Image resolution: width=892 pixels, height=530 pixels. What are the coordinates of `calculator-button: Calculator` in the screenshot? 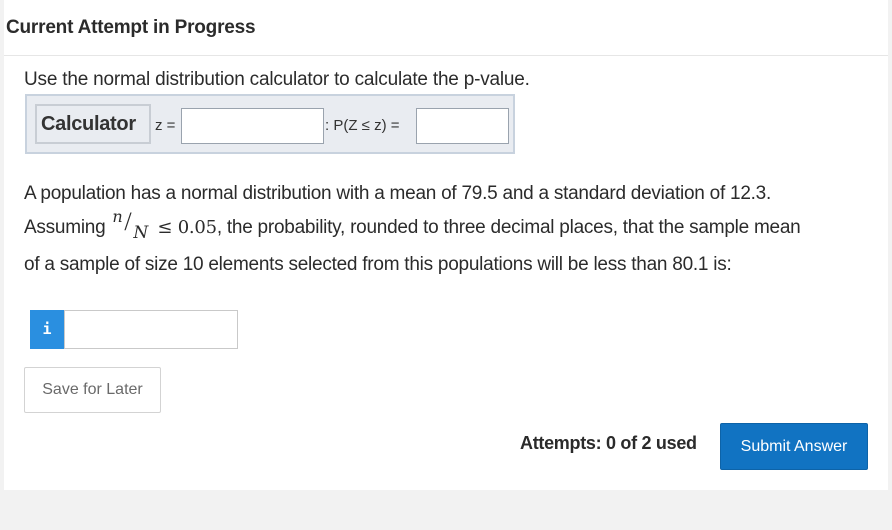 It's located at (93, 124).